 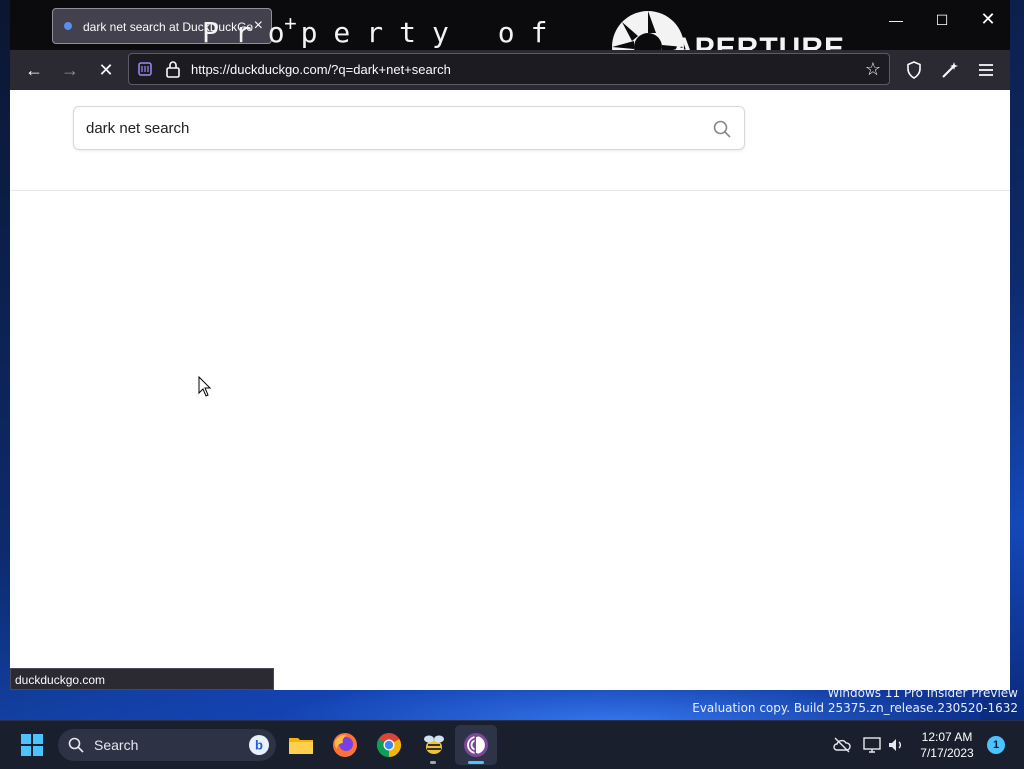 What do you see at coordinates (34, 70) in the screenshot?
I see `back-button: ←` at bounding box center [34, 70].